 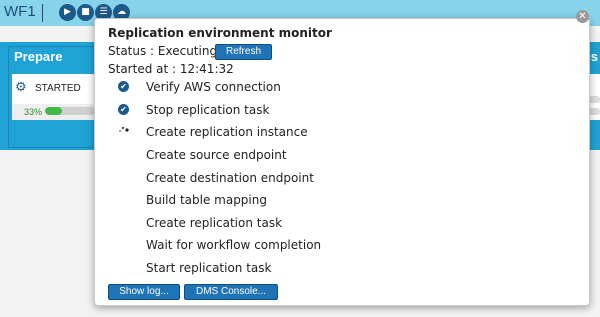 What do you see at coordinates (21, 87) in the screenshot?
I see `gear-icon: ⚙` at bounding box center [21, 87].